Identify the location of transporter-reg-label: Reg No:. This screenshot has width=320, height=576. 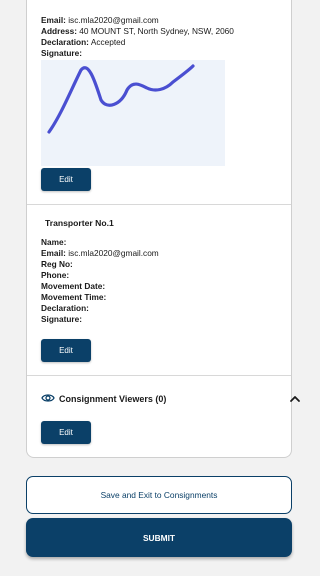
(57, 264).